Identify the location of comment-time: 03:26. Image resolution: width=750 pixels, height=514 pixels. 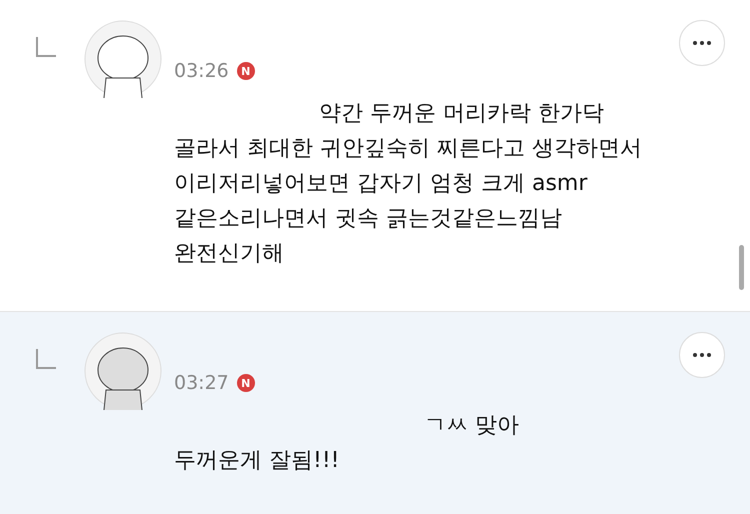
(201, 71).